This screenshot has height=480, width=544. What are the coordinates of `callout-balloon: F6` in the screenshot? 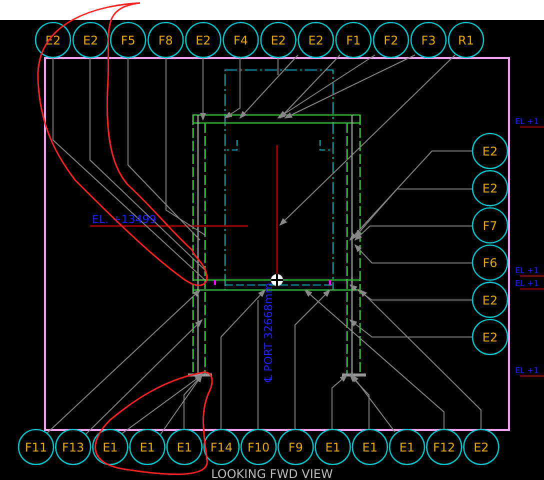 It's located at (490, 262).